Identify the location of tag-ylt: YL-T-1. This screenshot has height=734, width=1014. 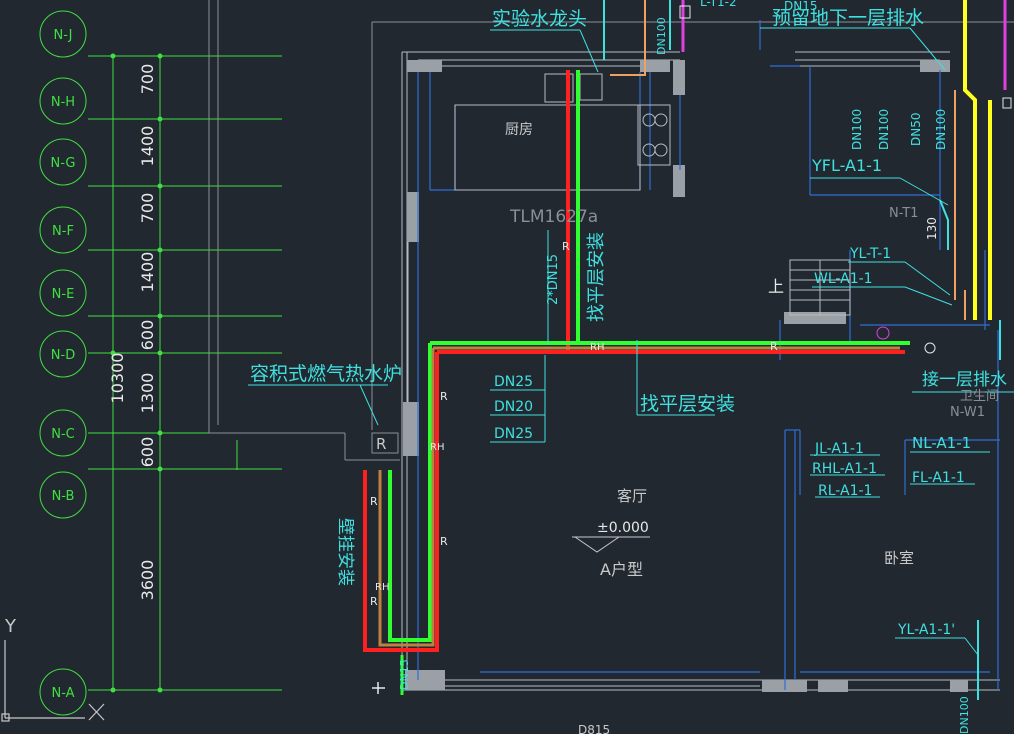
(870, 254).